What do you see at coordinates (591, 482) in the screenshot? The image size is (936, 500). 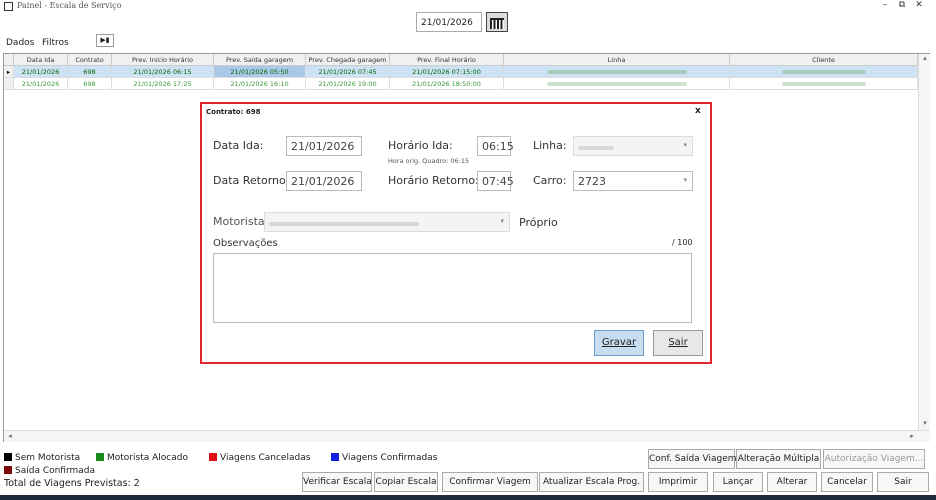 I see `atualizar-escala-button: Atualizar Escala Prog.` at bounding box center [591, 482].